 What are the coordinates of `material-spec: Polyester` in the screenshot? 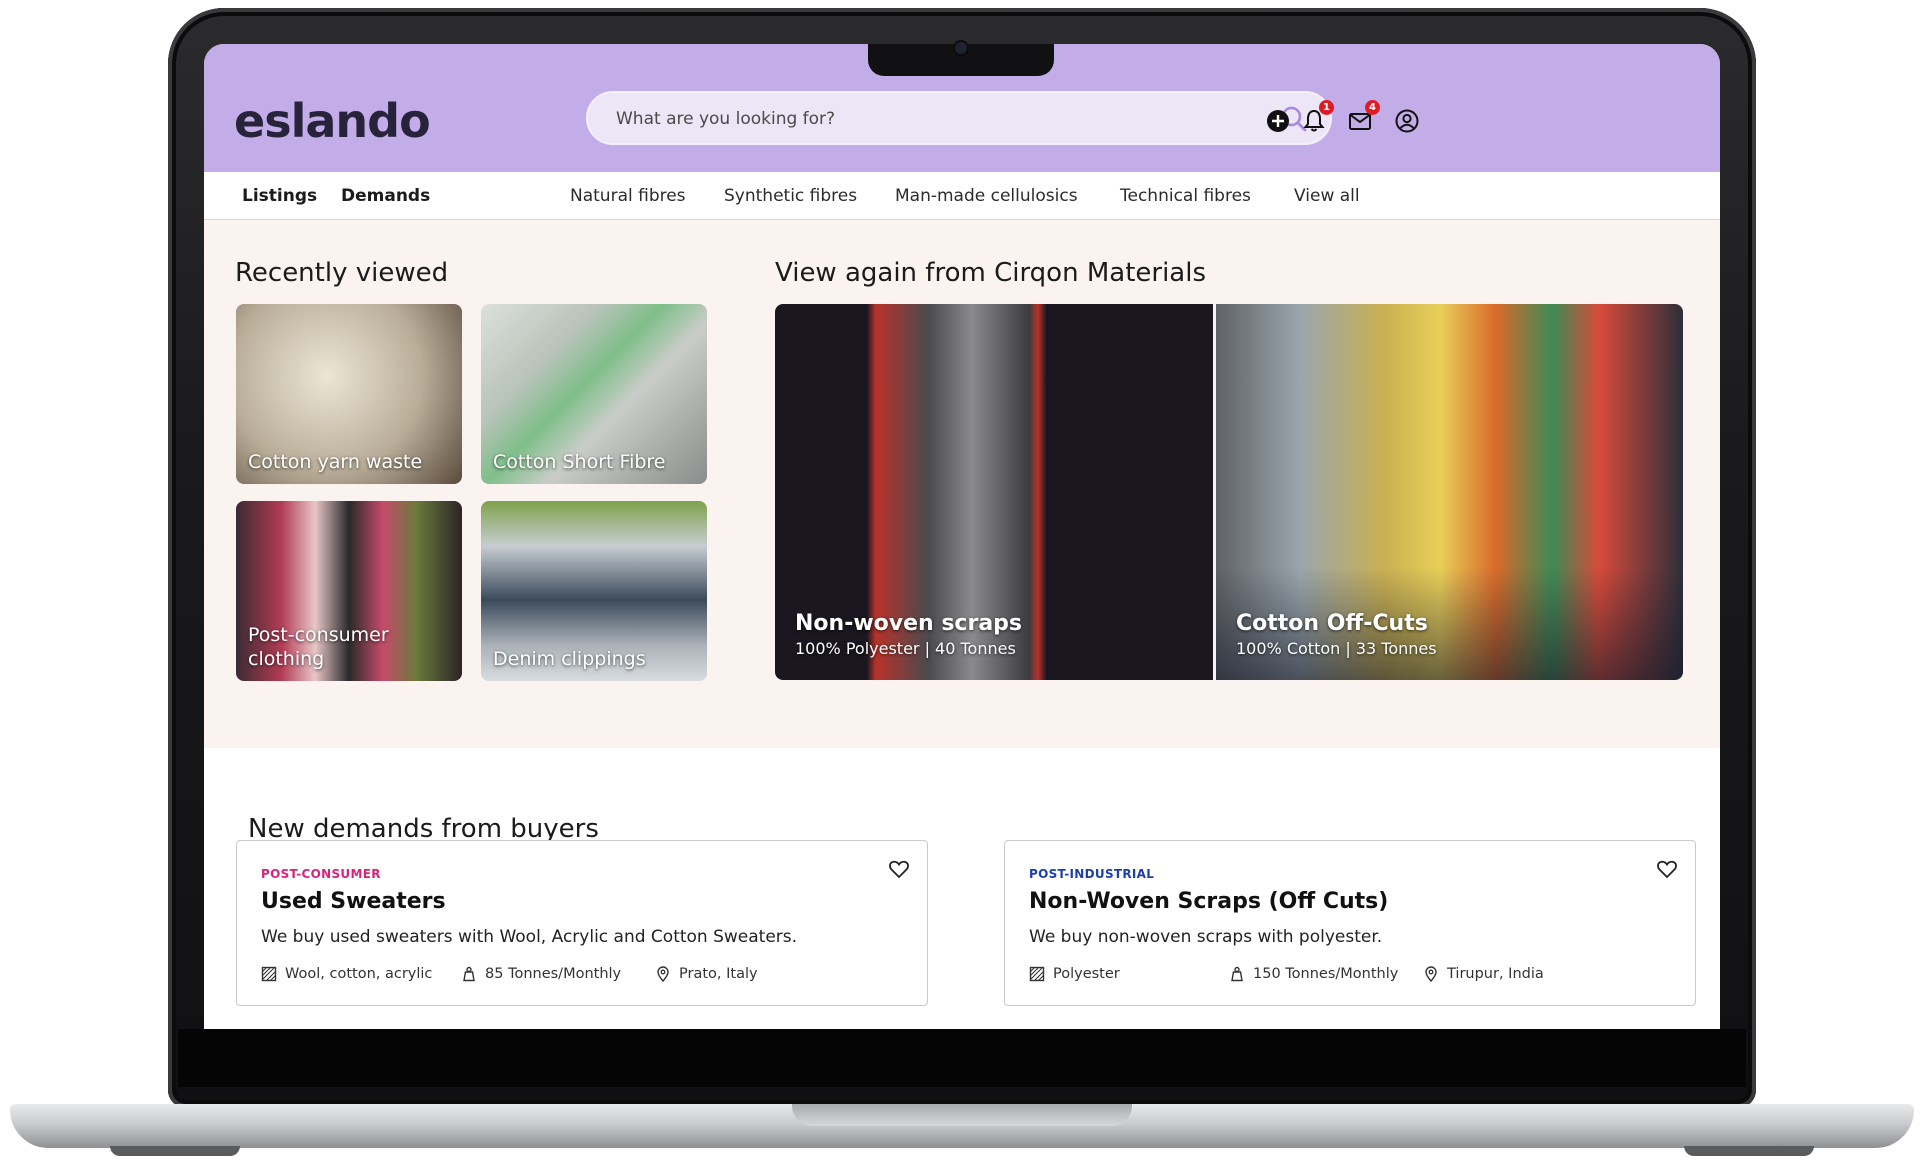 It's located at (1074, 974).